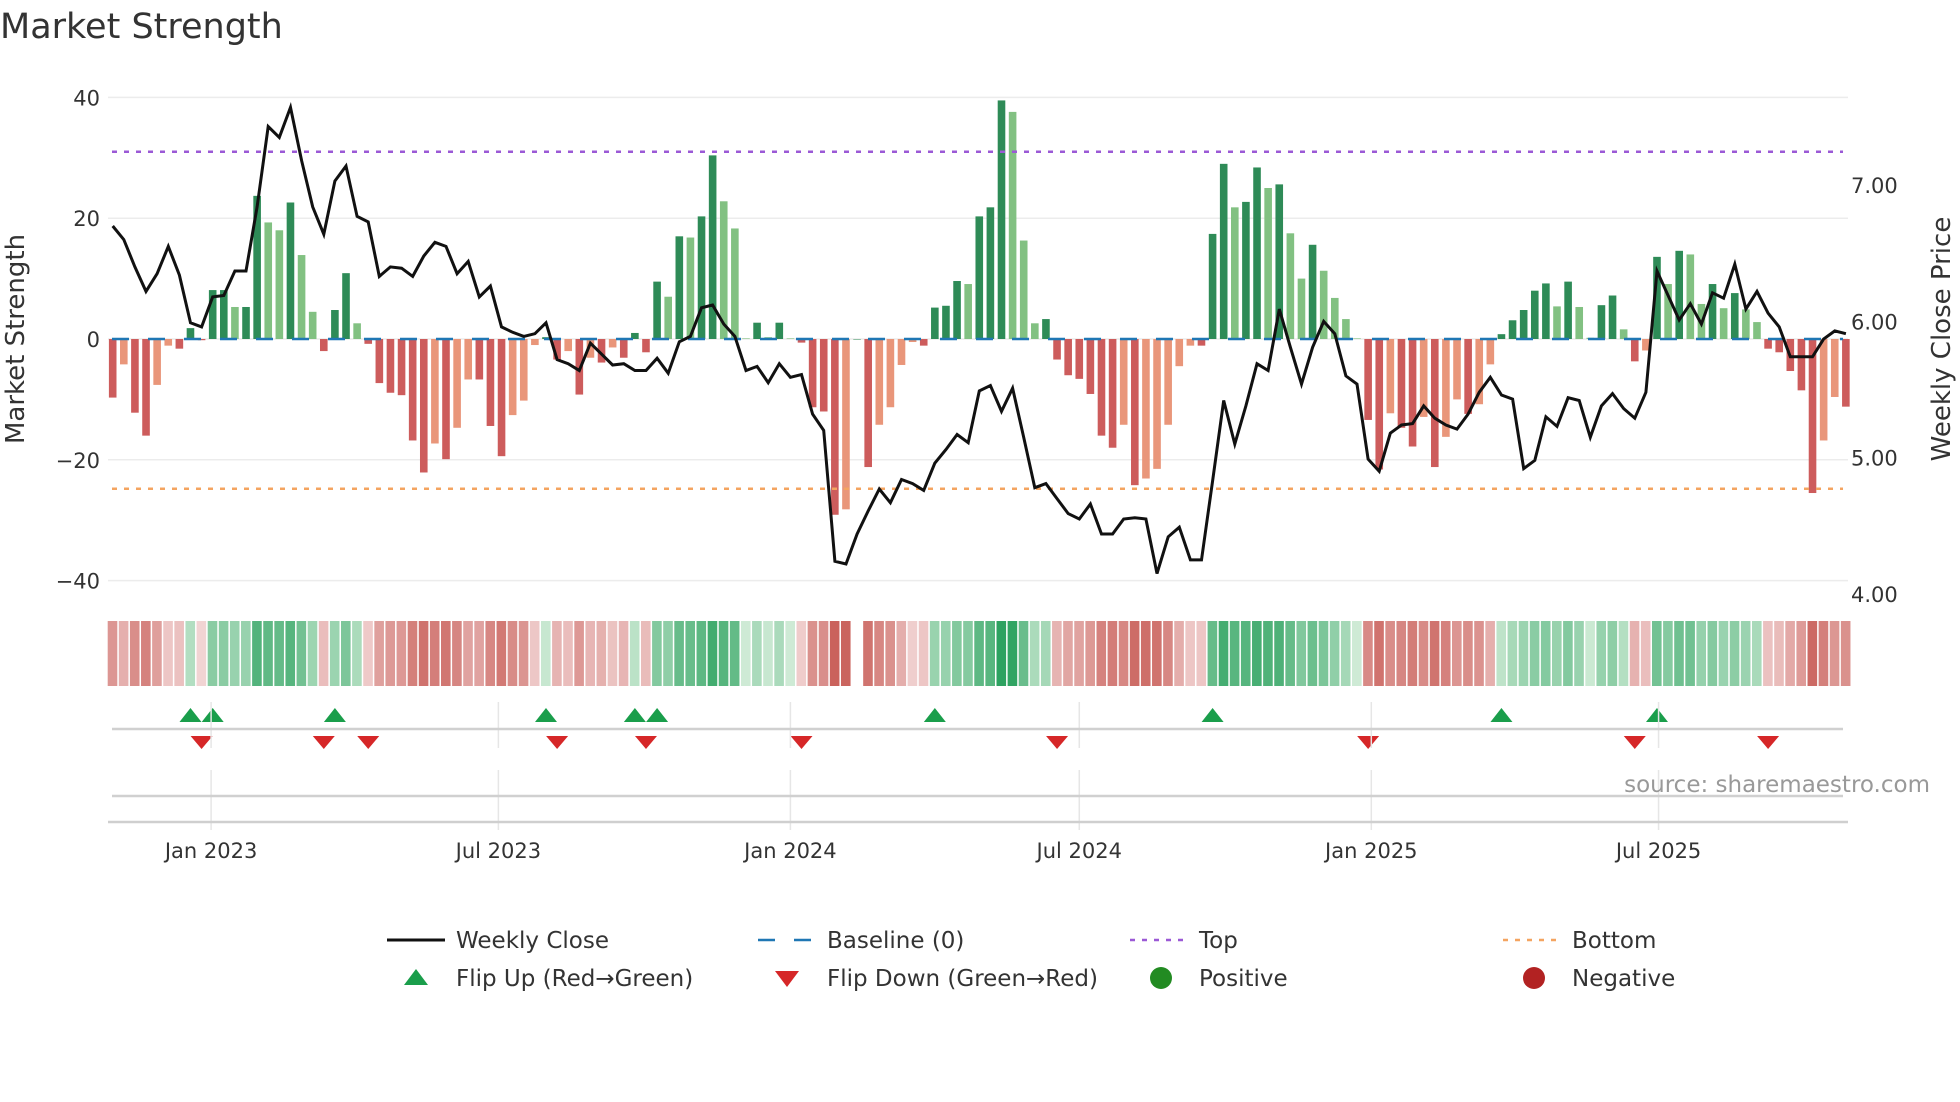 Image resolution: width=1960 pixels, height=1102 pixels. I want to click on legend-triangle-up-icon, so click(416, 977).